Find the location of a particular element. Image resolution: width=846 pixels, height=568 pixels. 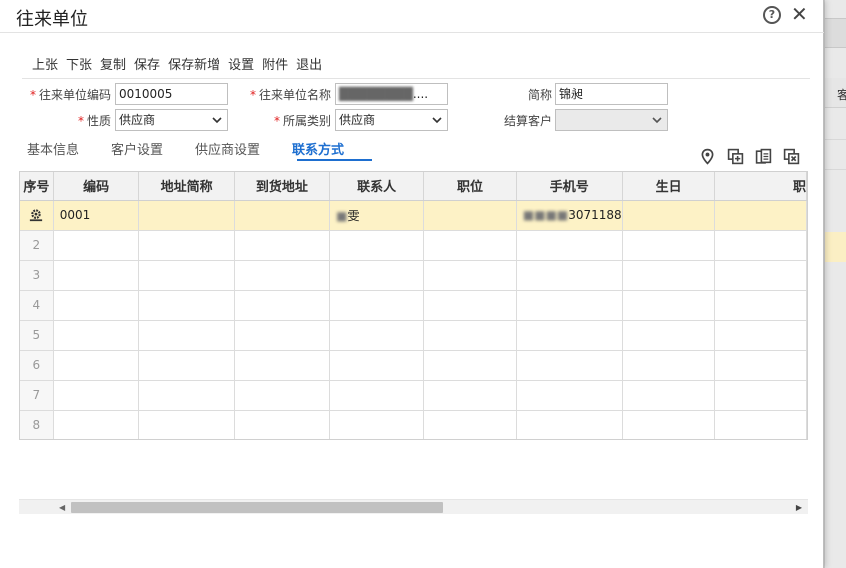

cell-title is located at coordinates (760, 215).